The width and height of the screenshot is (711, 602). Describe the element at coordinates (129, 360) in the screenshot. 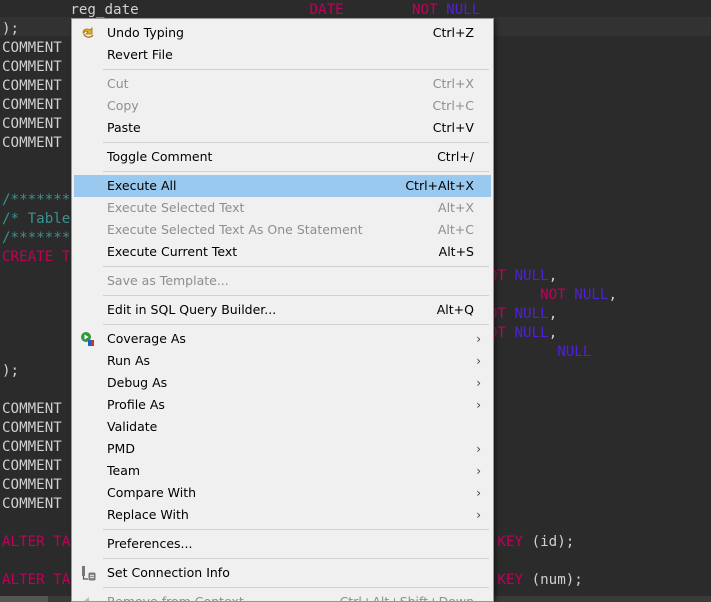

I see `menu-item-label: Run As` at that location.